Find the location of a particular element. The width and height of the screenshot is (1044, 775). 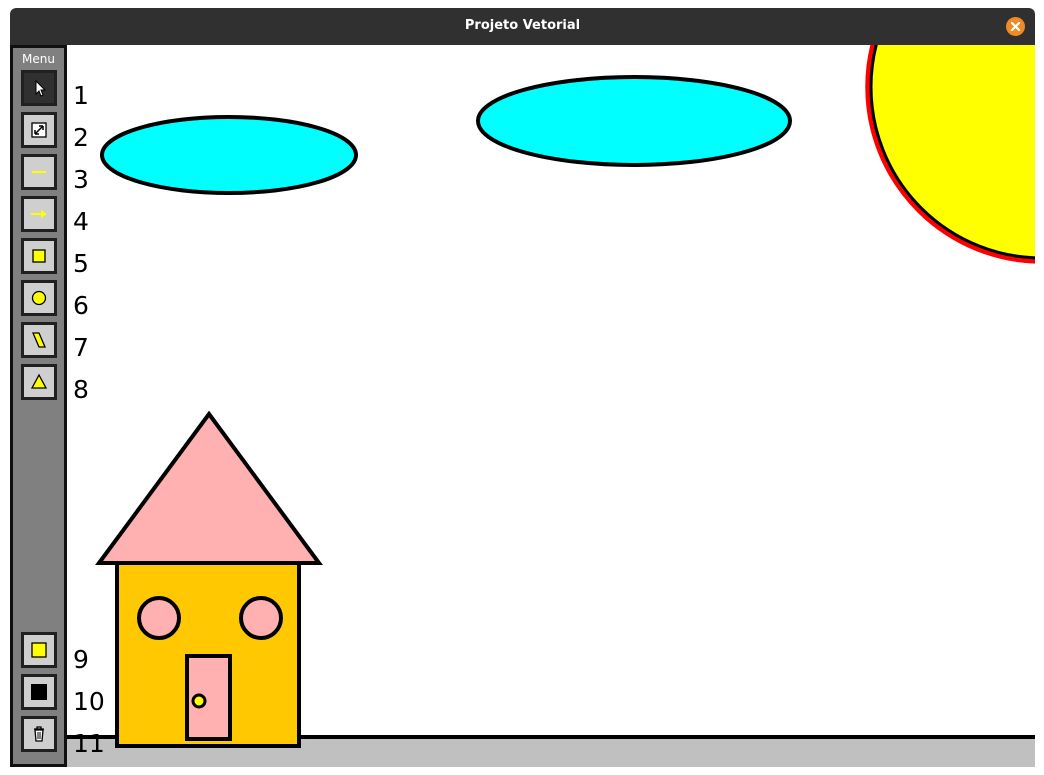

cursor-icon is located at coordinates (41, 88).